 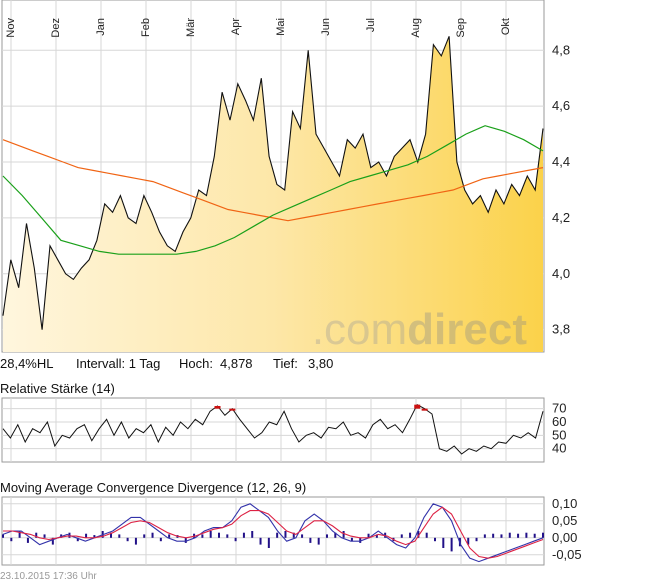 I want to click on month-tick-label: Mai, so click(x=281, y=27).